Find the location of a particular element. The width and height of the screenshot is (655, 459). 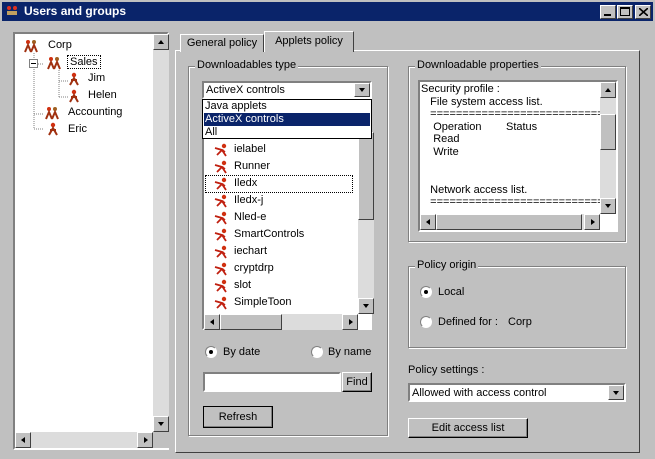

tab-general-policy: General policy is located at coordinates (222, 43).